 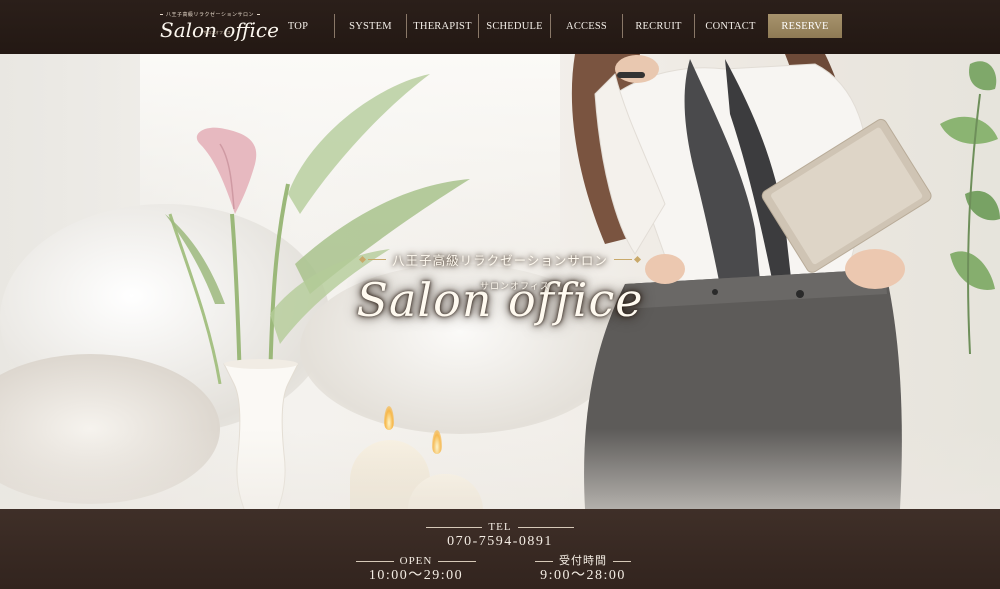 I want to click on nav-recruit: RECRUIT, so click(x=658, y=26).